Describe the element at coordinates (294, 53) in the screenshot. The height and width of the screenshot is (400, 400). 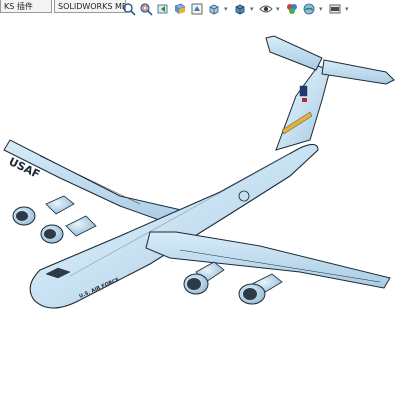
I see `horizontal-stabilizer-left` at that location.